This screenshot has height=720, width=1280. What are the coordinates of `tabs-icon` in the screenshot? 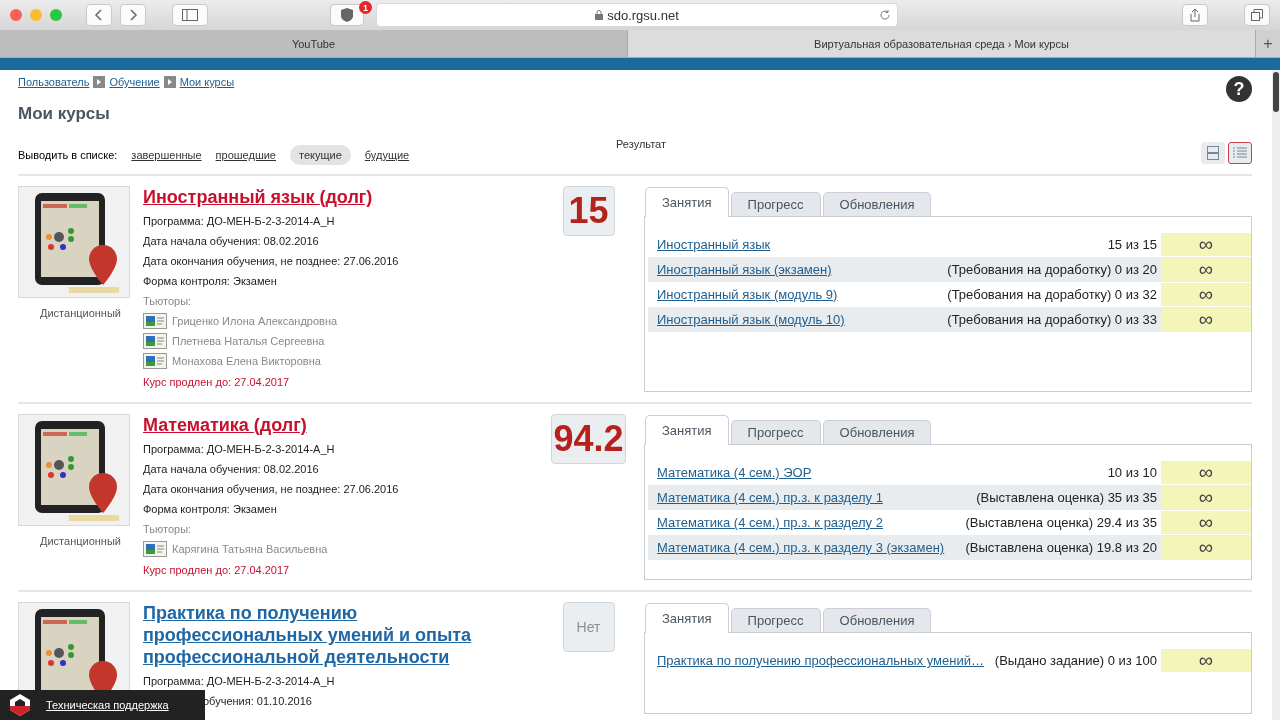 It's located at (1257, 15).